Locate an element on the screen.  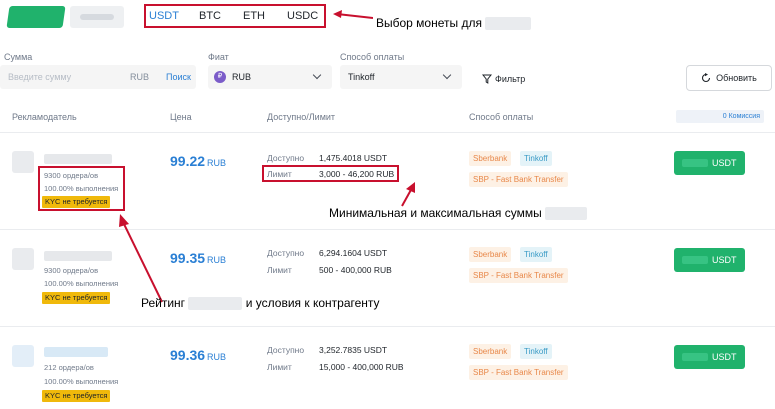
coin-tab-eth: ETH is located at coordinates (254, 16).